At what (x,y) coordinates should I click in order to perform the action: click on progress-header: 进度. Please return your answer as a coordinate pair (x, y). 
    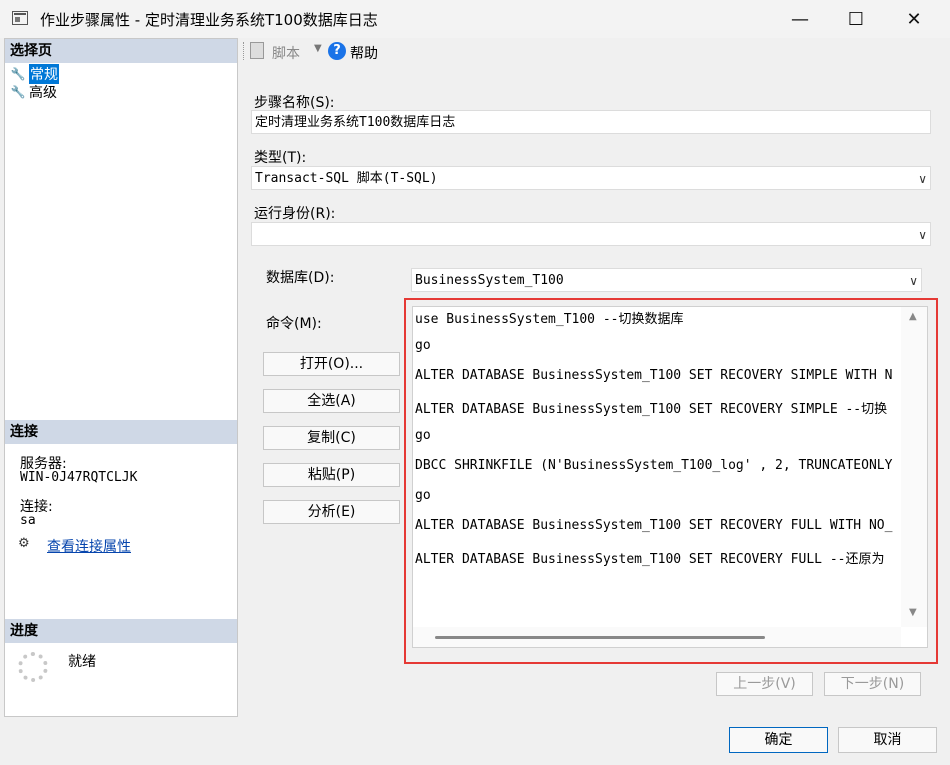
    Looking at the image, I should click on (121, 631).